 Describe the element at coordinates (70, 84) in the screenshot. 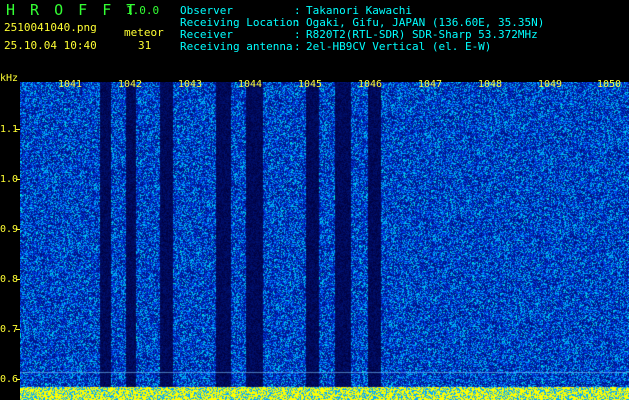

I see `x-tick-label-1041: 1041` at that location.